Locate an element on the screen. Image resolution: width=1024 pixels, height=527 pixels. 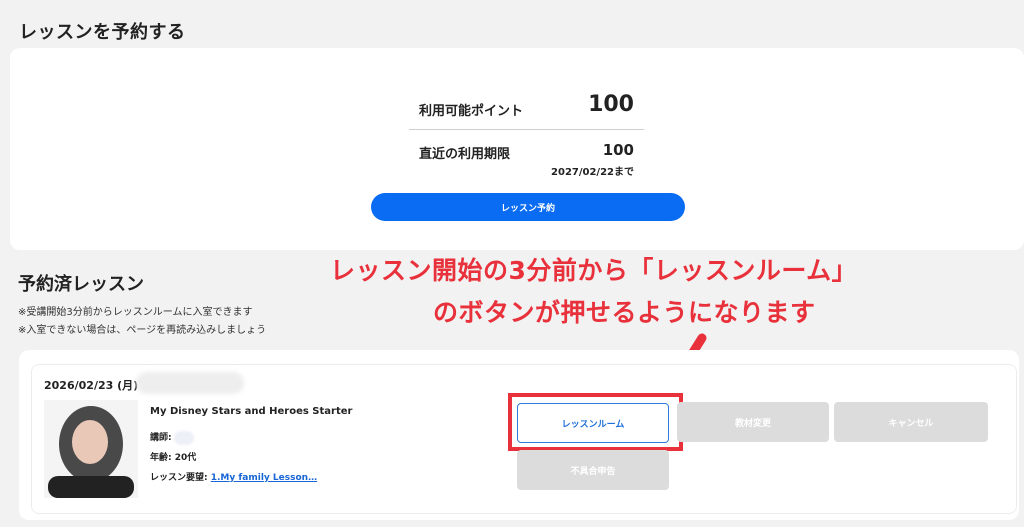
blurred-teacher-name is located at coordinates (183, 437).